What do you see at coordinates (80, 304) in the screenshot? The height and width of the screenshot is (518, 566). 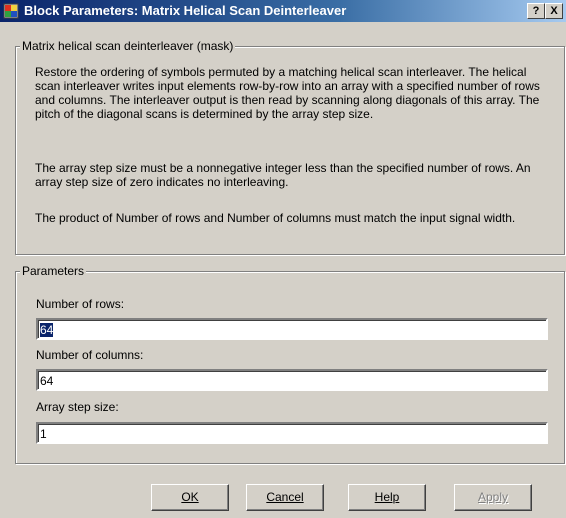 I see `rows-label: Number of rows:` at bounding box center [80, 304].